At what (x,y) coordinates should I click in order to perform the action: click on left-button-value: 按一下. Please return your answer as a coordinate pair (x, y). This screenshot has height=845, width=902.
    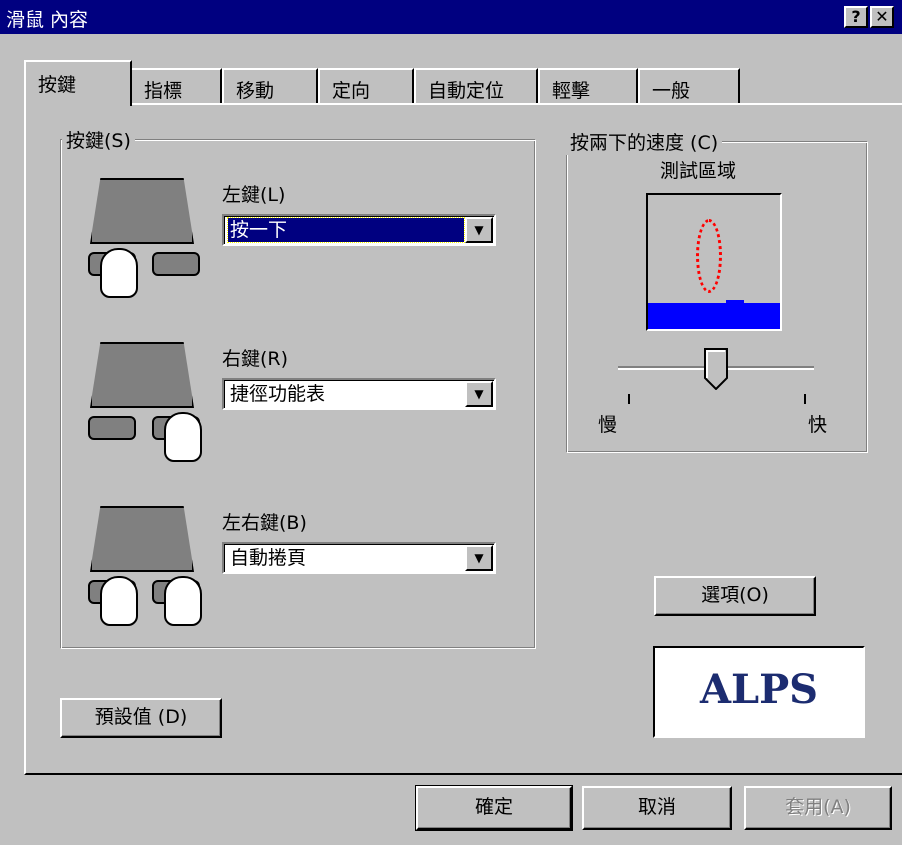
    Looking at the image, I should click on (346, 230).